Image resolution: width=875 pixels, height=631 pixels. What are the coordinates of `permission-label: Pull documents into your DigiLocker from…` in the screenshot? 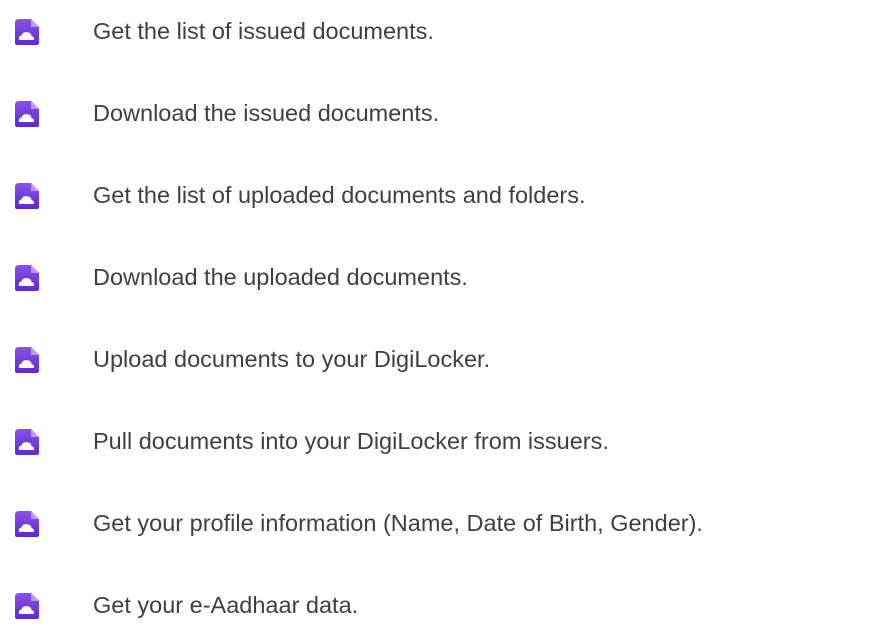 It's located at (351, 441).